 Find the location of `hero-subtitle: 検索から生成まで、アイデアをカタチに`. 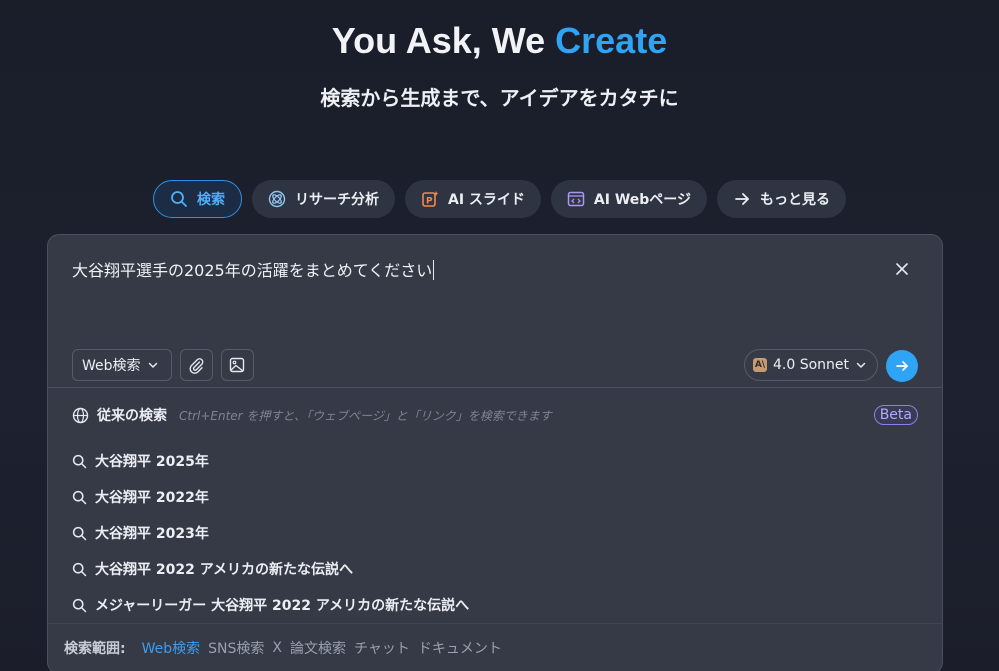

hero-subtitle: 検索から生成まで、アイデアをカタチに is located at coordinates (499, 98).